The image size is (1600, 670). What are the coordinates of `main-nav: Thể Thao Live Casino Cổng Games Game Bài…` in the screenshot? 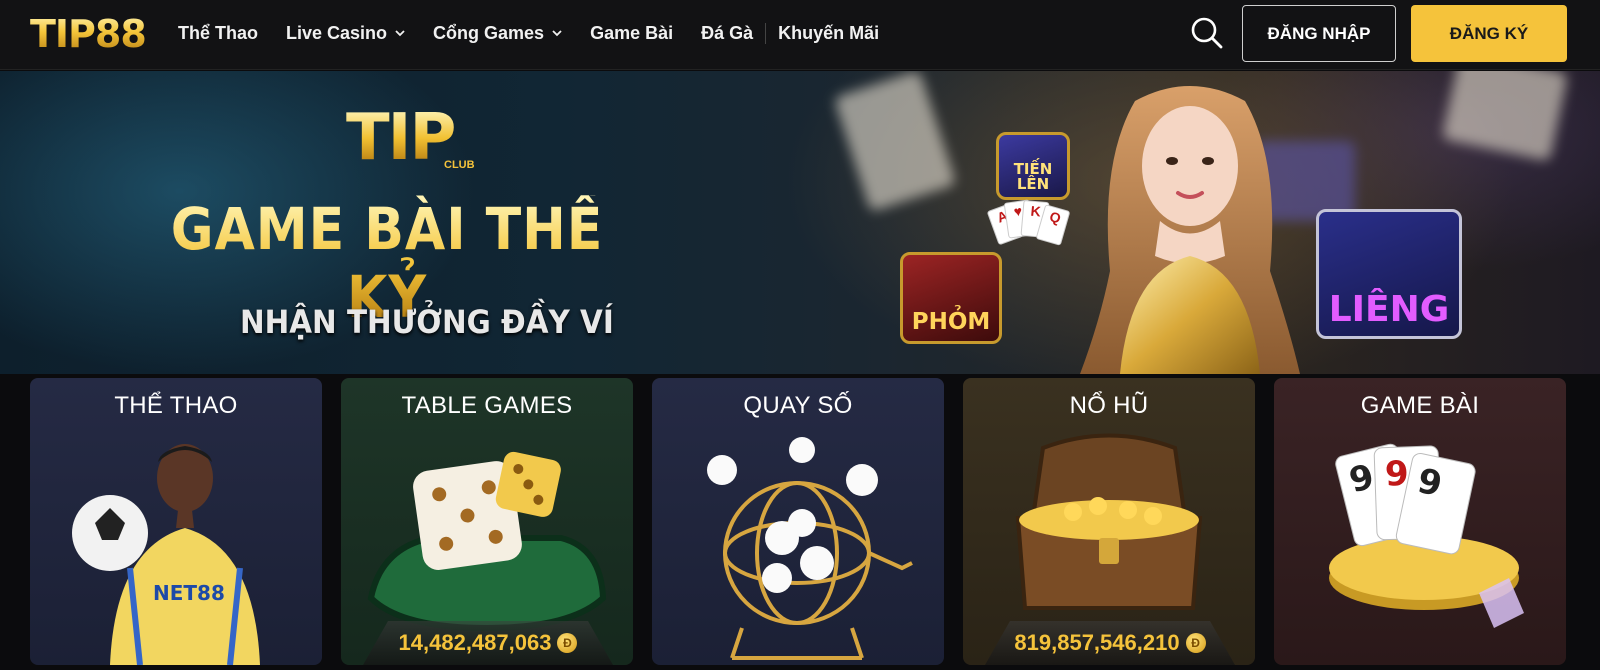 It's located at (542, 33).